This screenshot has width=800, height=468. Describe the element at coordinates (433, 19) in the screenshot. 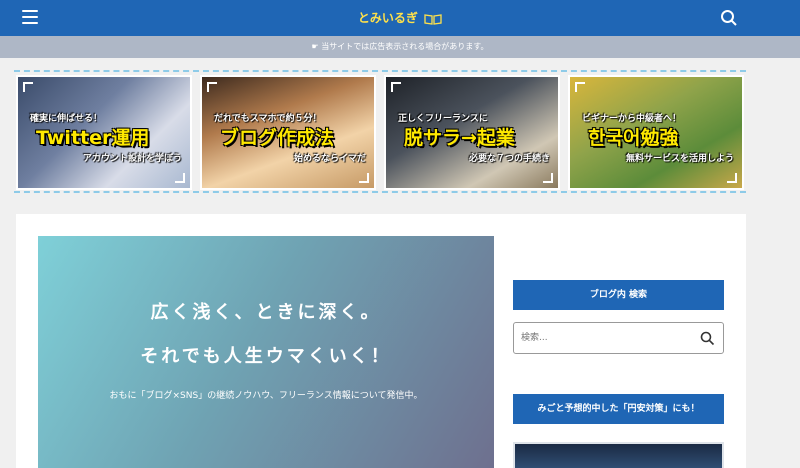

I see `open-book-icon` at that location.